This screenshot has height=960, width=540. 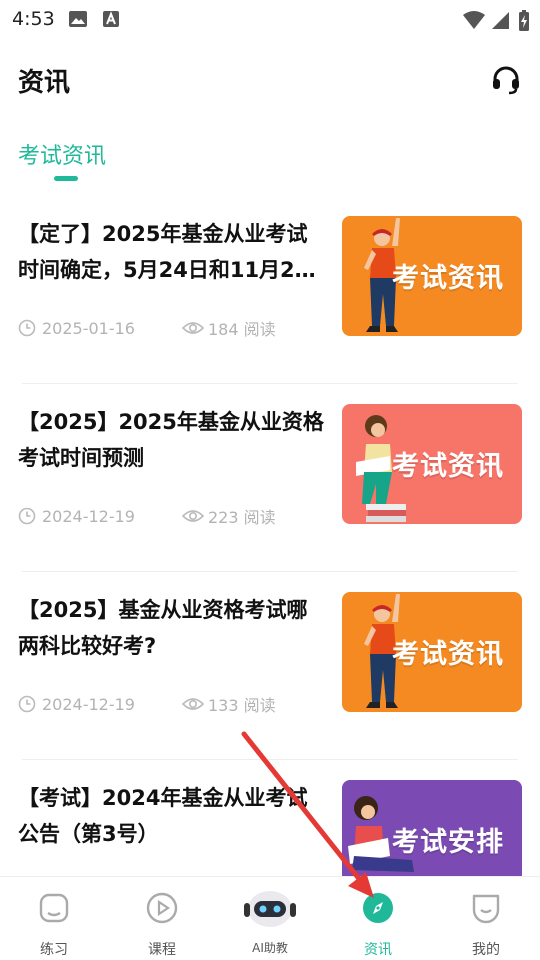 I want to click on wifi-icon, so click(x=474, y=20).